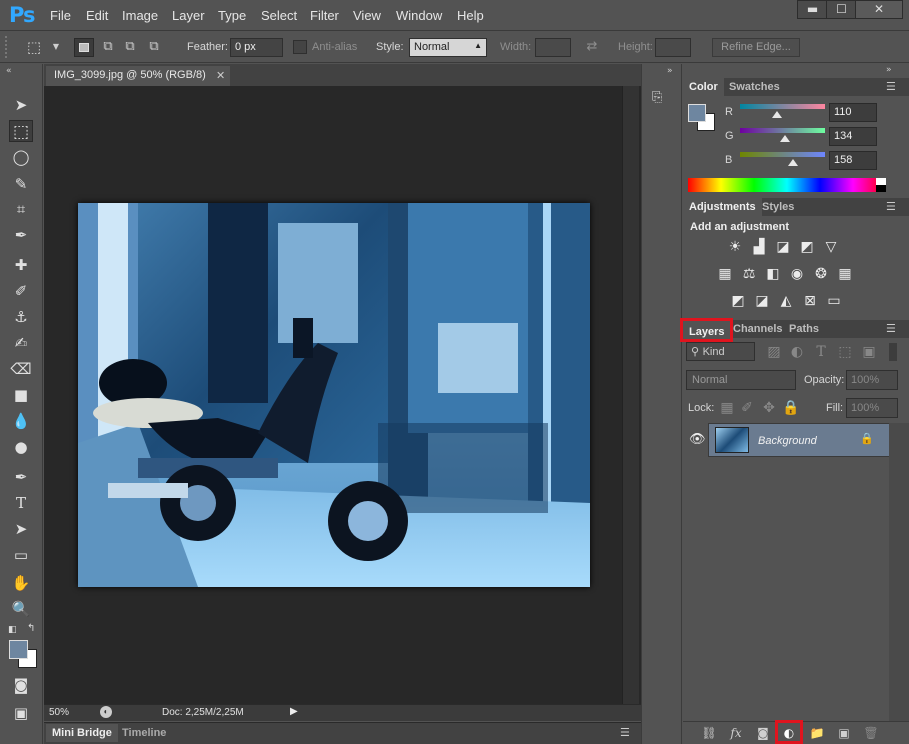  Describe the element at coordinates (872, 408) in the screenshot. I see `fill-input: 100%` at that location.